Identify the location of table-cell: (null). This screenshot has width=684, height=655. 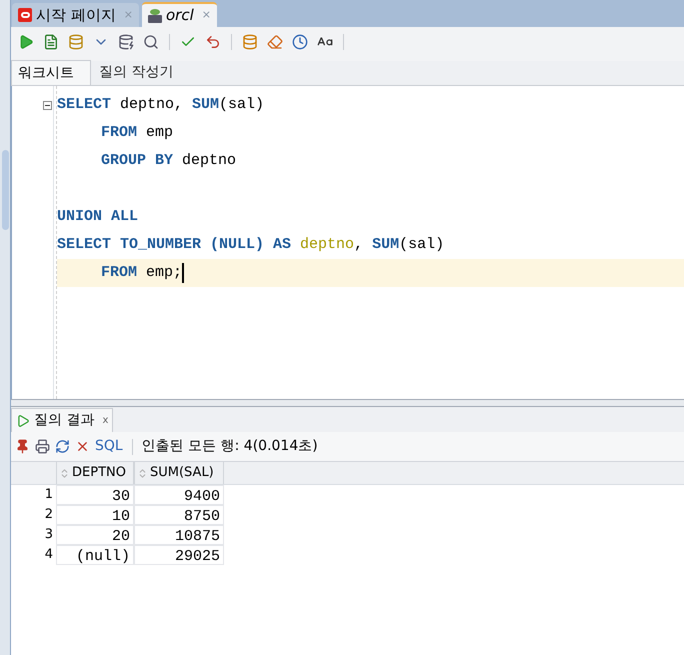
(95, 555).